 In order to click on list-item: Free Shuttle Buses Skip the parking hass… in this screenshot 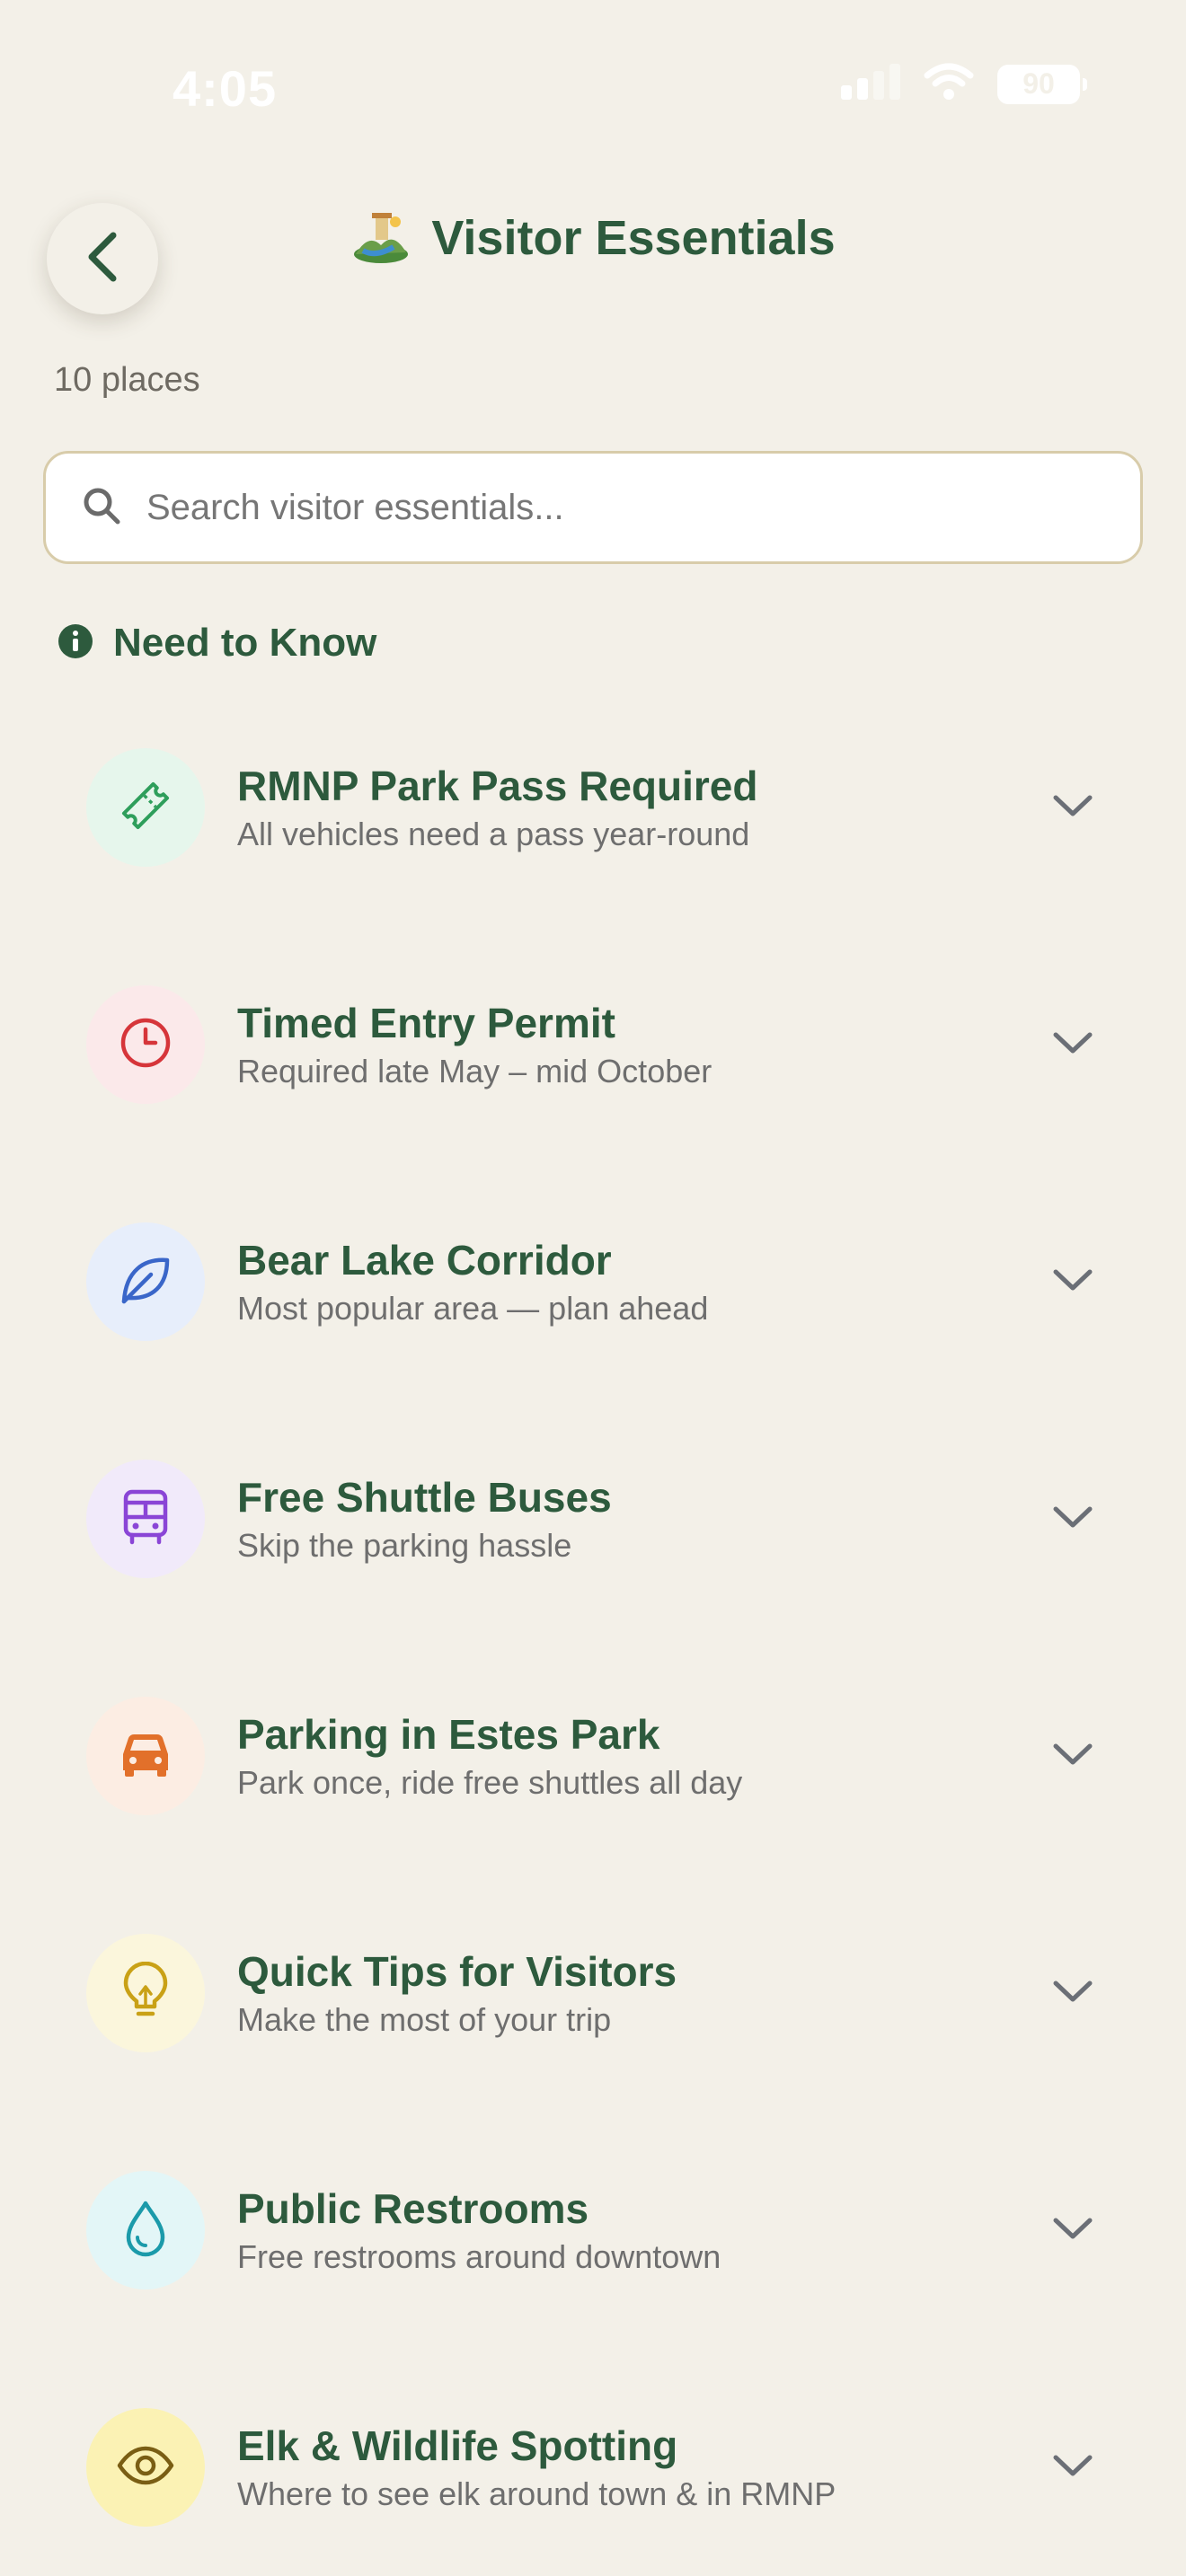, I will do `click(593, 1548)`.